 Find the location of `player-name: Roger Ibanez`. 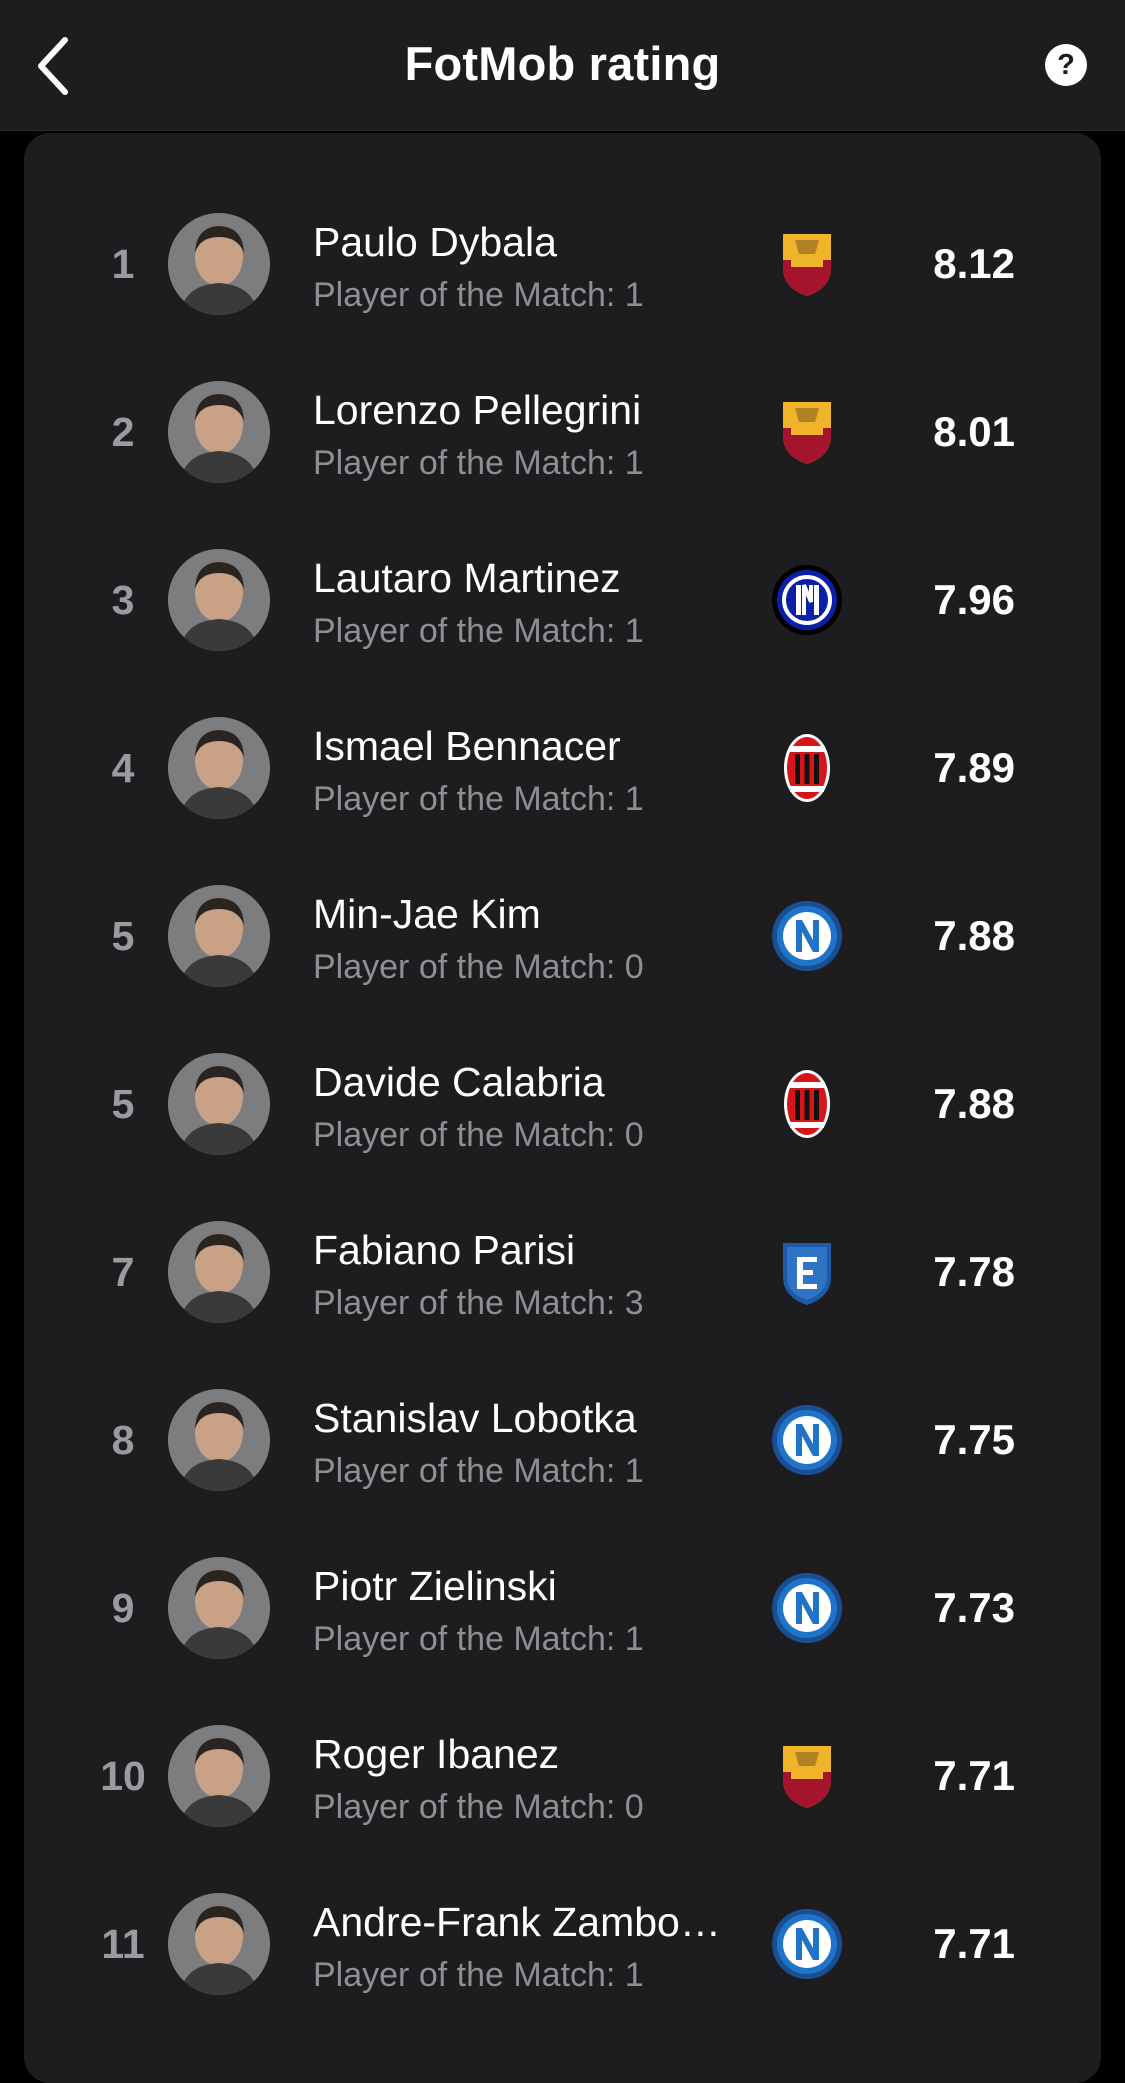

player-name: Roger Ibanez is located at coordinates (436, 1754).